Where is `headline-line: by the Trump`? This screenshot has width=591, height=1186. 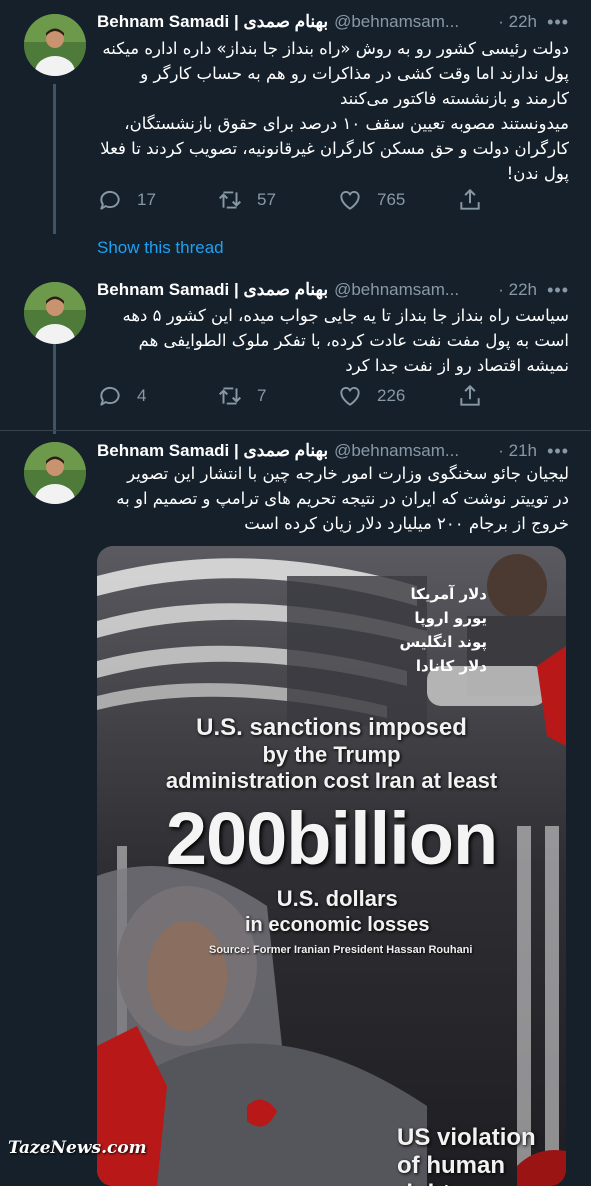
headline-line: by the Trump is located at coordinates (331, 754).